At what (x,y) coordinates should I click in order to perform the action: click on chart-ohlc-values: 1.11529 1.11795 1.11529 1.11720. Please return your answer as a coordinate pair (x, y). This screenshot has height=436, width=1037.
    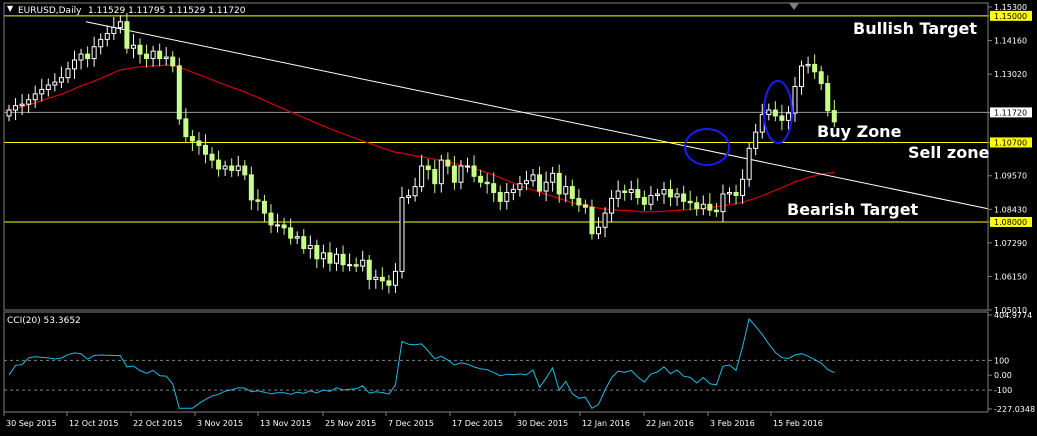
    Looking at the image, I should click on (167, 11).